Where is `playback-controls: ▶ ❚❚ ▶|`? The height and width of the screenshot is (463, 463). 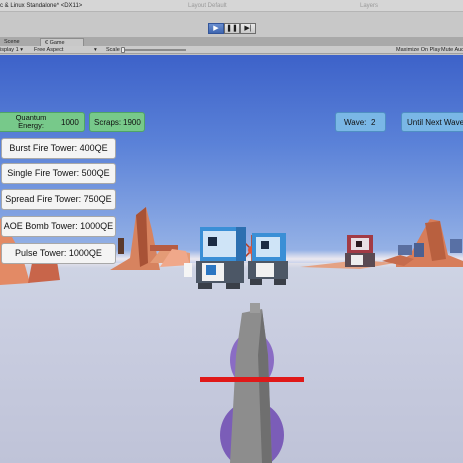
playback-controls: ▶ ❚❚ ▶| is located at coordinates (232, 28).